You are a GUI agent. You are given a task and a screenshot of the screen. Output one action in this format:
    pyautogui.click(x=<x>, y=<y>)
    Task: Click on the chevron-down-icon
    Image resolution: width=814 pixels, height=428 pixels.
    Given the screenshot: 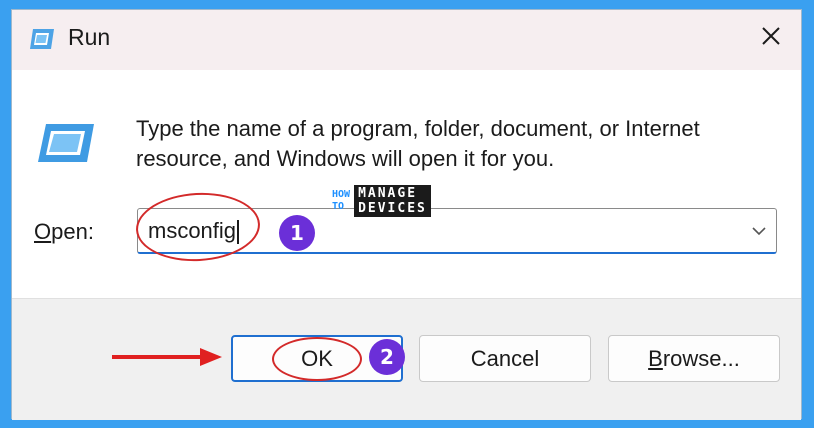 What is the action you would take?
    pyautogui.click(x=759, y=233)
    